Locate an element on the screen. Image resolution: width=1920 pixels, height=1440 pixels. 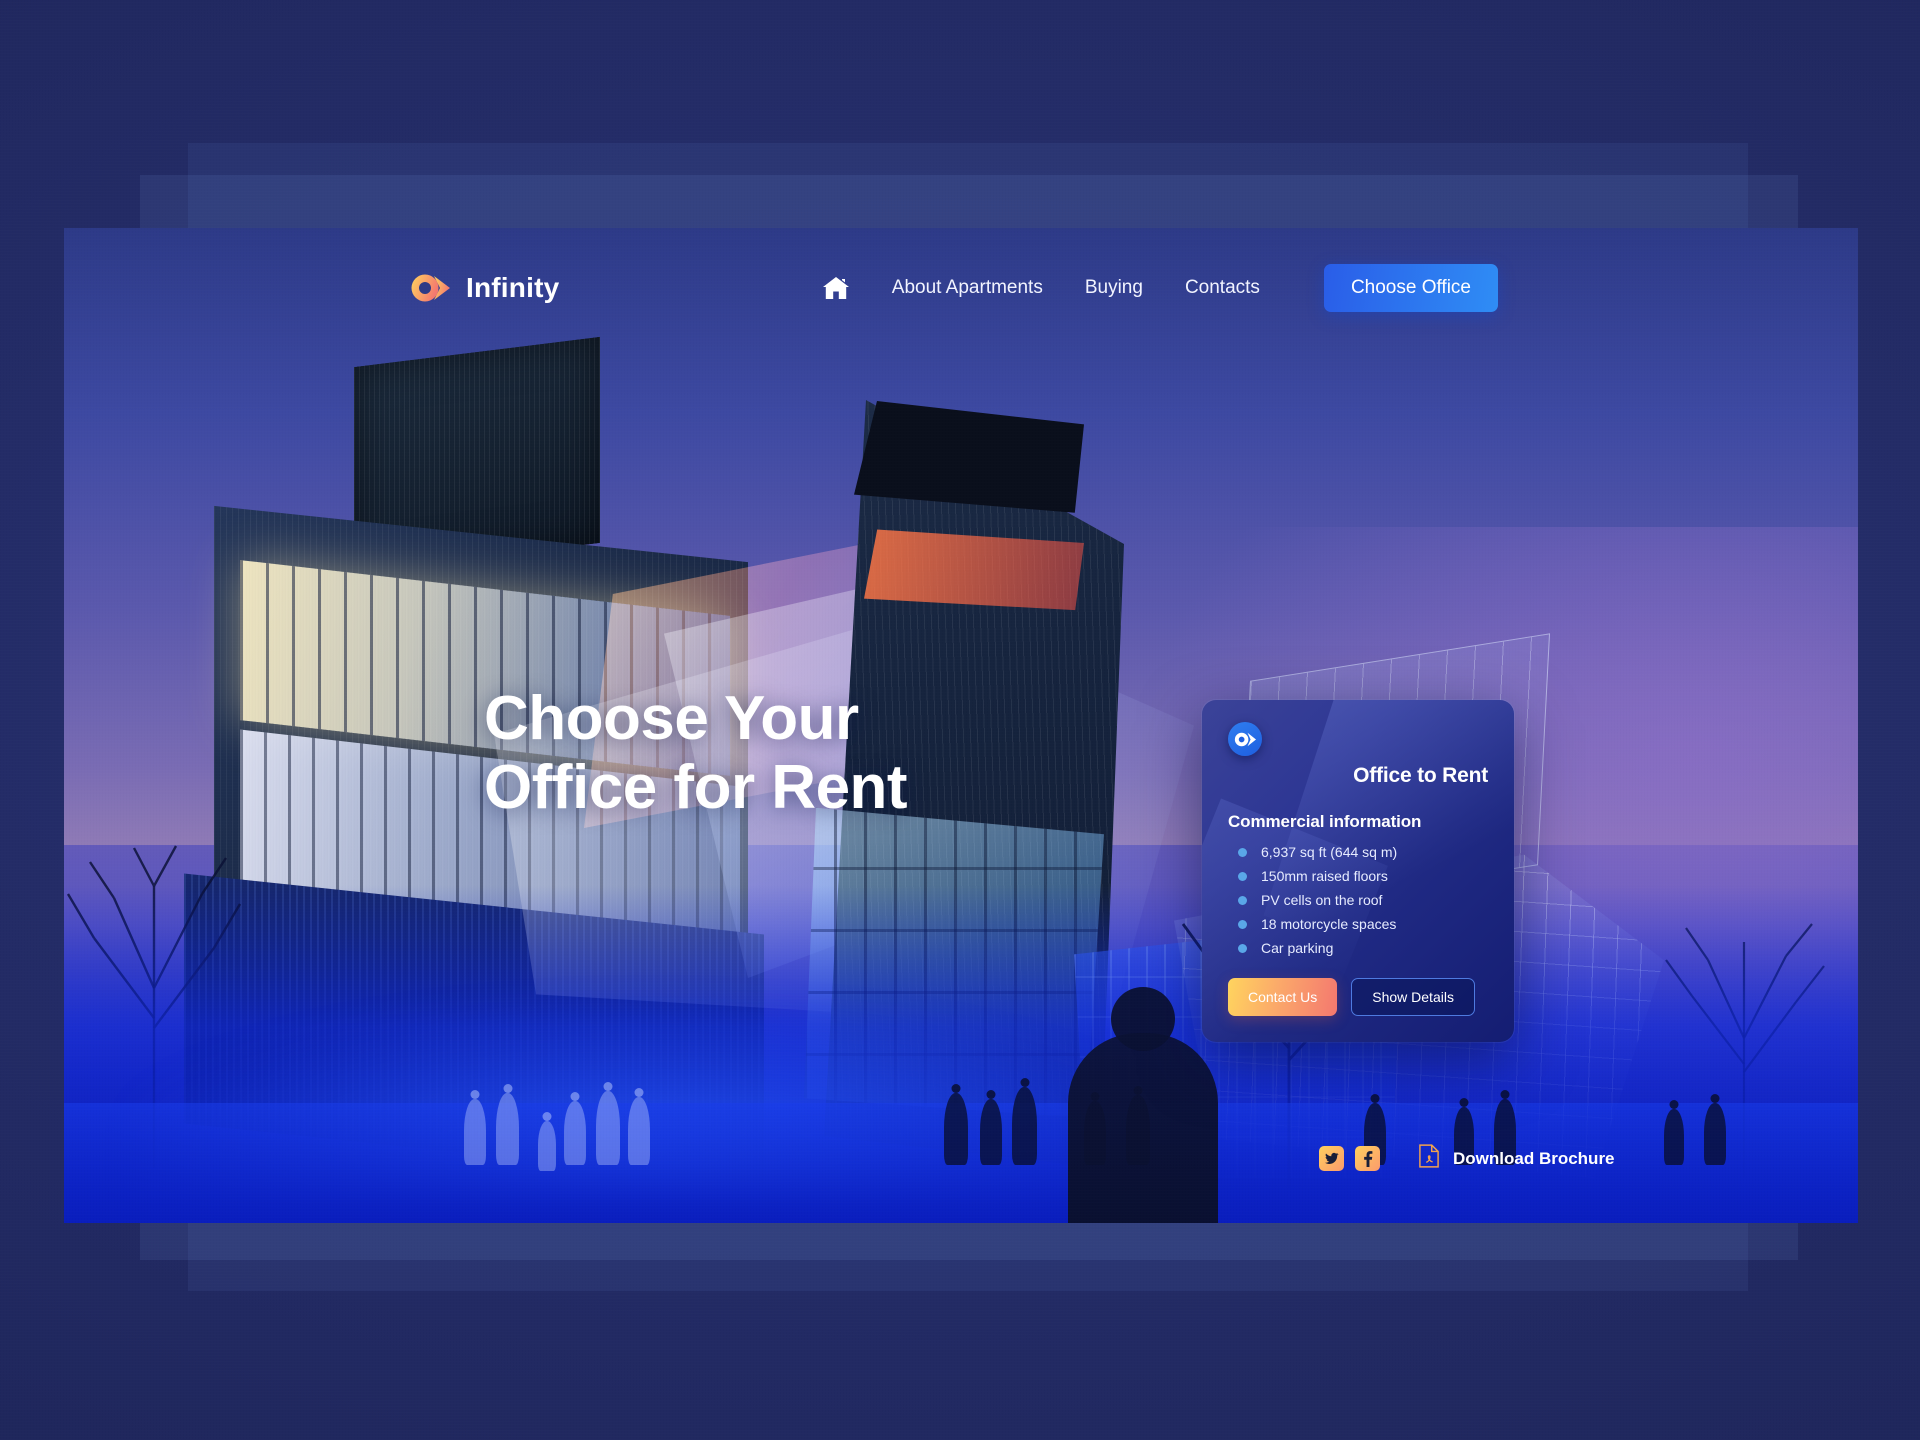
facebook-icon is located at coordinates (1367, 1158).